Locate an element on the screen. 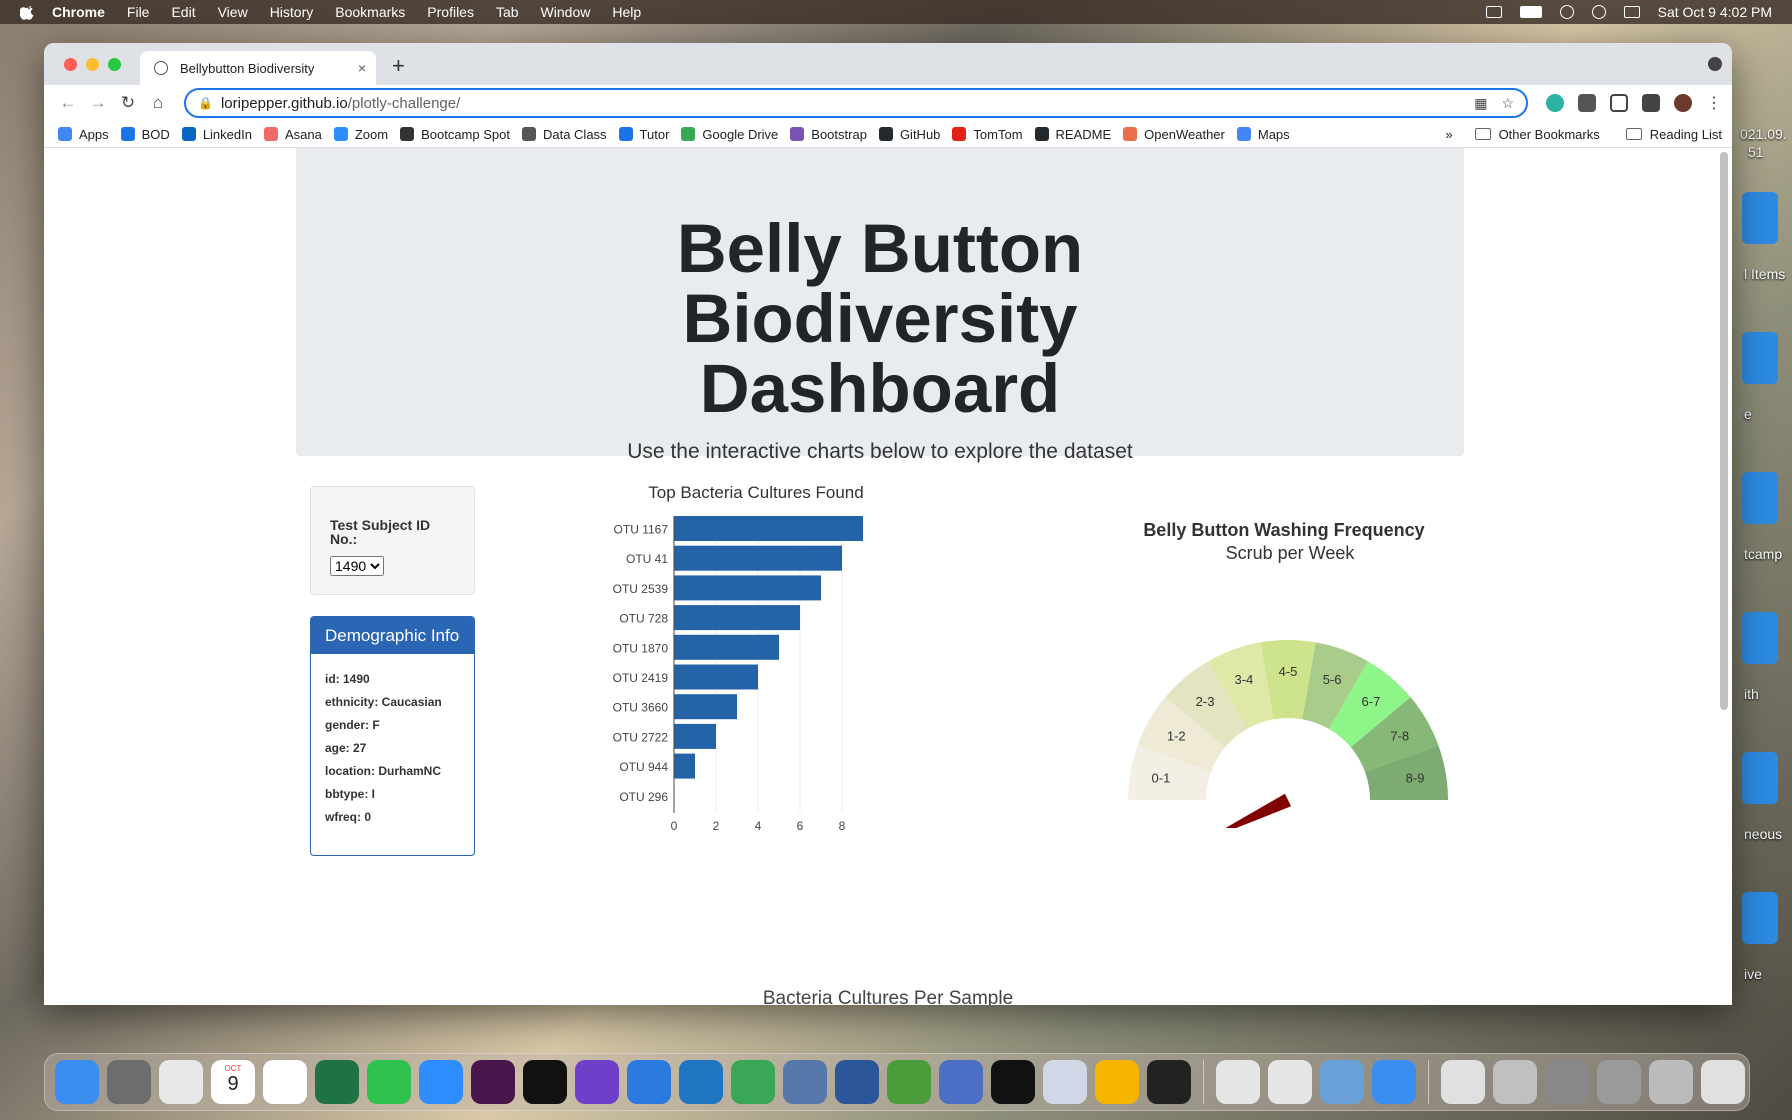 This screenshot has height=1120, width=1792. bookmark-tutor: Tutor is located at coordinates (643, 134).